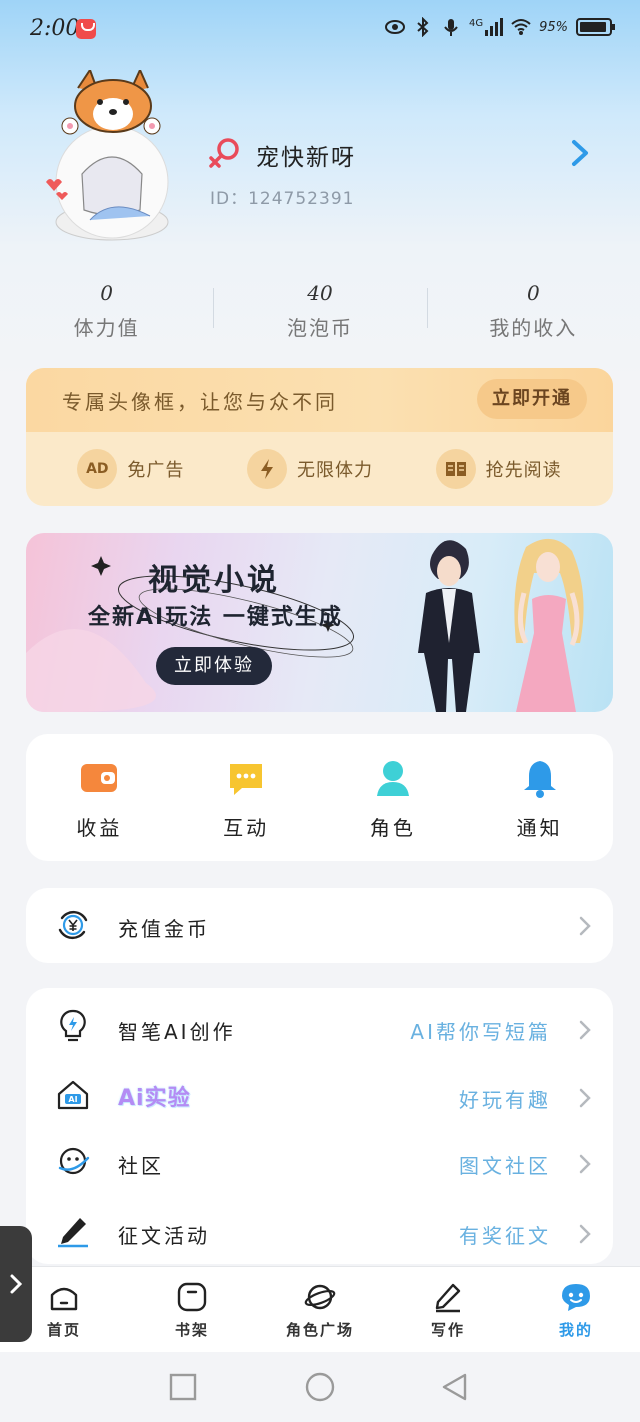 This screenshot has height=1422, width=640. Describe the element at coordinates (532, 399) in the screenshot. I see `vip-activate-button: 立即开通` at that location.